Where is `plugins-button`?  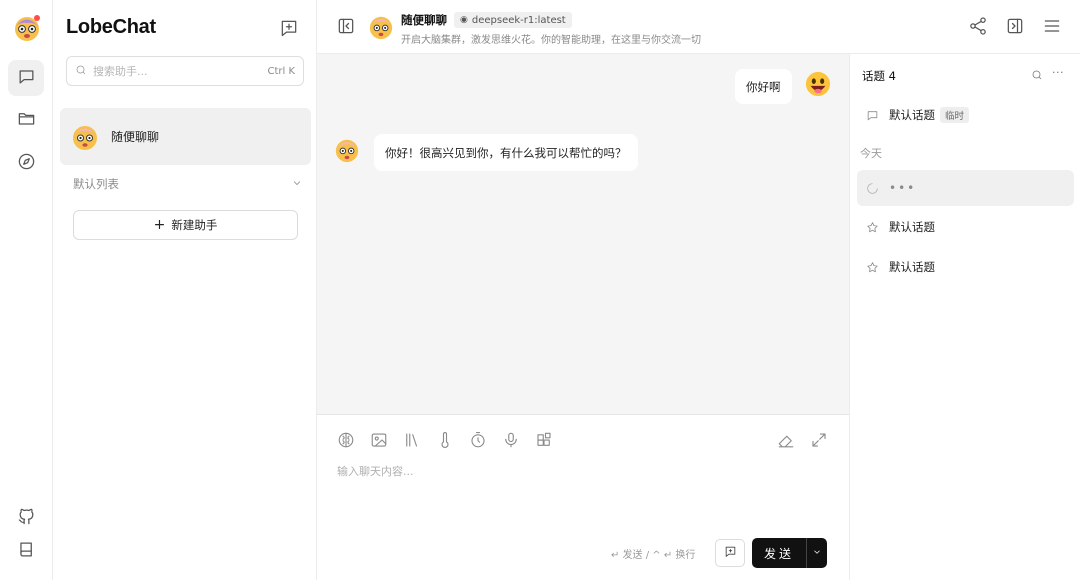
plugins-button is located at coordinates (544, 440).